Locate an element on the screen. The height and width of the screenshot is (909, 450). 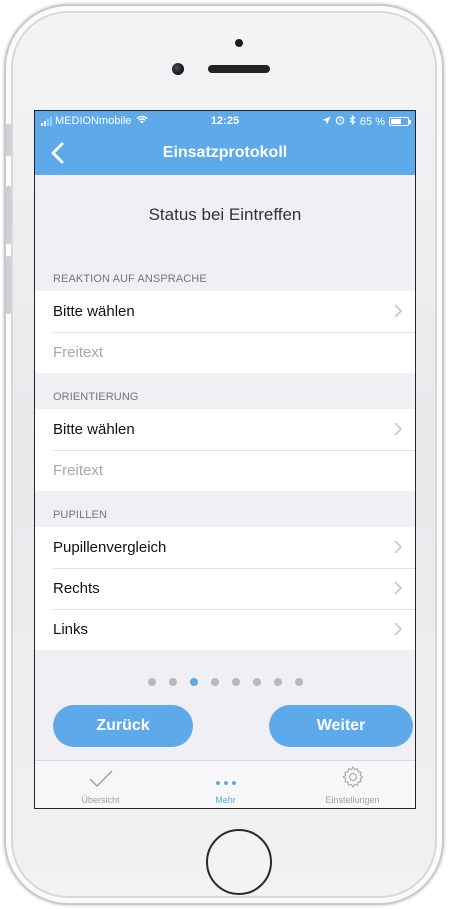
back-step-button: Zurück is located at coordinates (123, 726).